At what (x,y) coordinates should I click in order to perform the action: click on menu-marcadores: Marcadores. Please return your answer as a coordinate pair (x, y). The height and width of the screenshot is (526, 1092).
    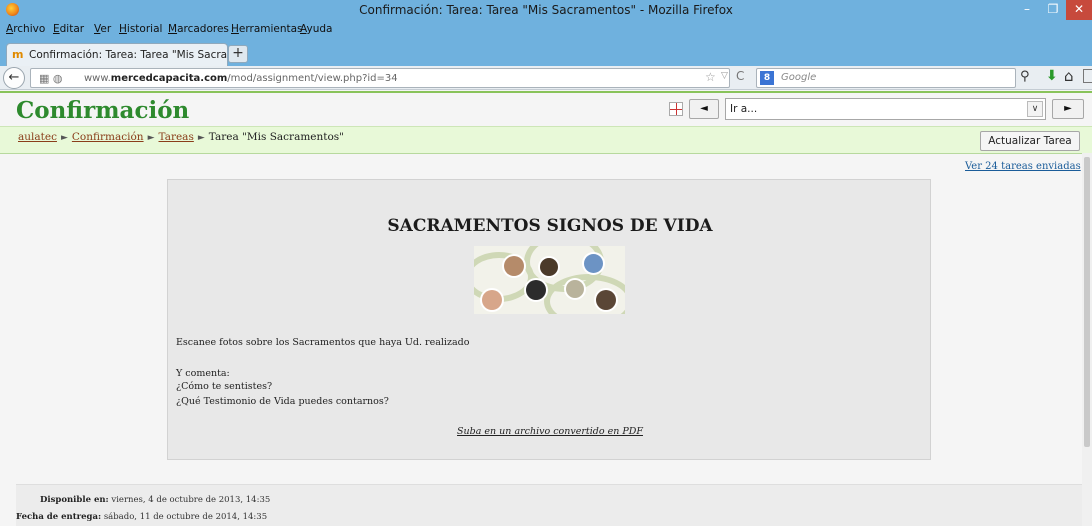
    Looking at the image, I should click on (198, 29).